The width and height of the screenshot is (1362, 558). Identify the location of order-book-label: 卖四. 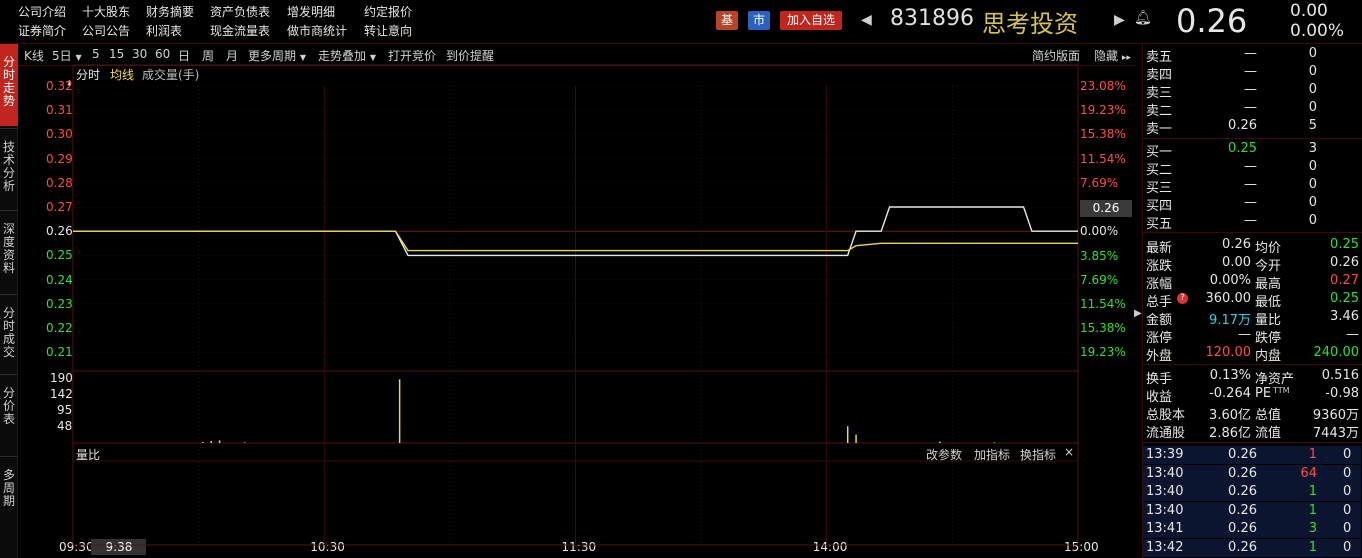
(1159, 75).